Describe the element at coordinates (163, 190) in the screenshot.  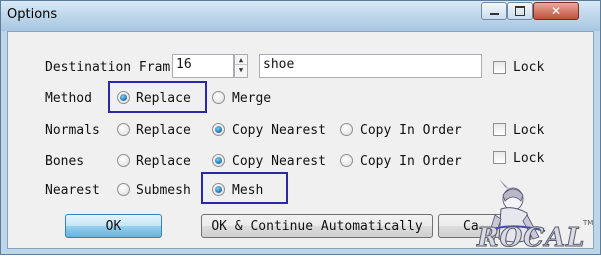
I see `nearest-submesh-label: Submesh` at that location.